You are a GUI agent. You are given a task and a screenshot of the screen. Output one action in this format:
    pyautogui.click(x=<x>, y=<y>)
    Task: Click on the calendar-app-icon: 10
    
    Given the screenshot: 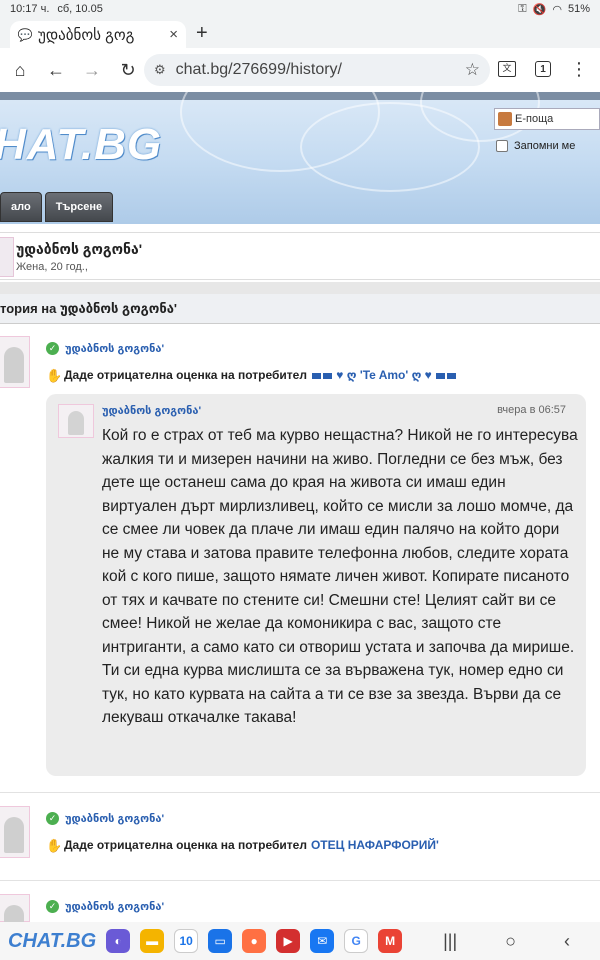 What is the action you would take?
    pyautogui.click(x=186, y=941)
    